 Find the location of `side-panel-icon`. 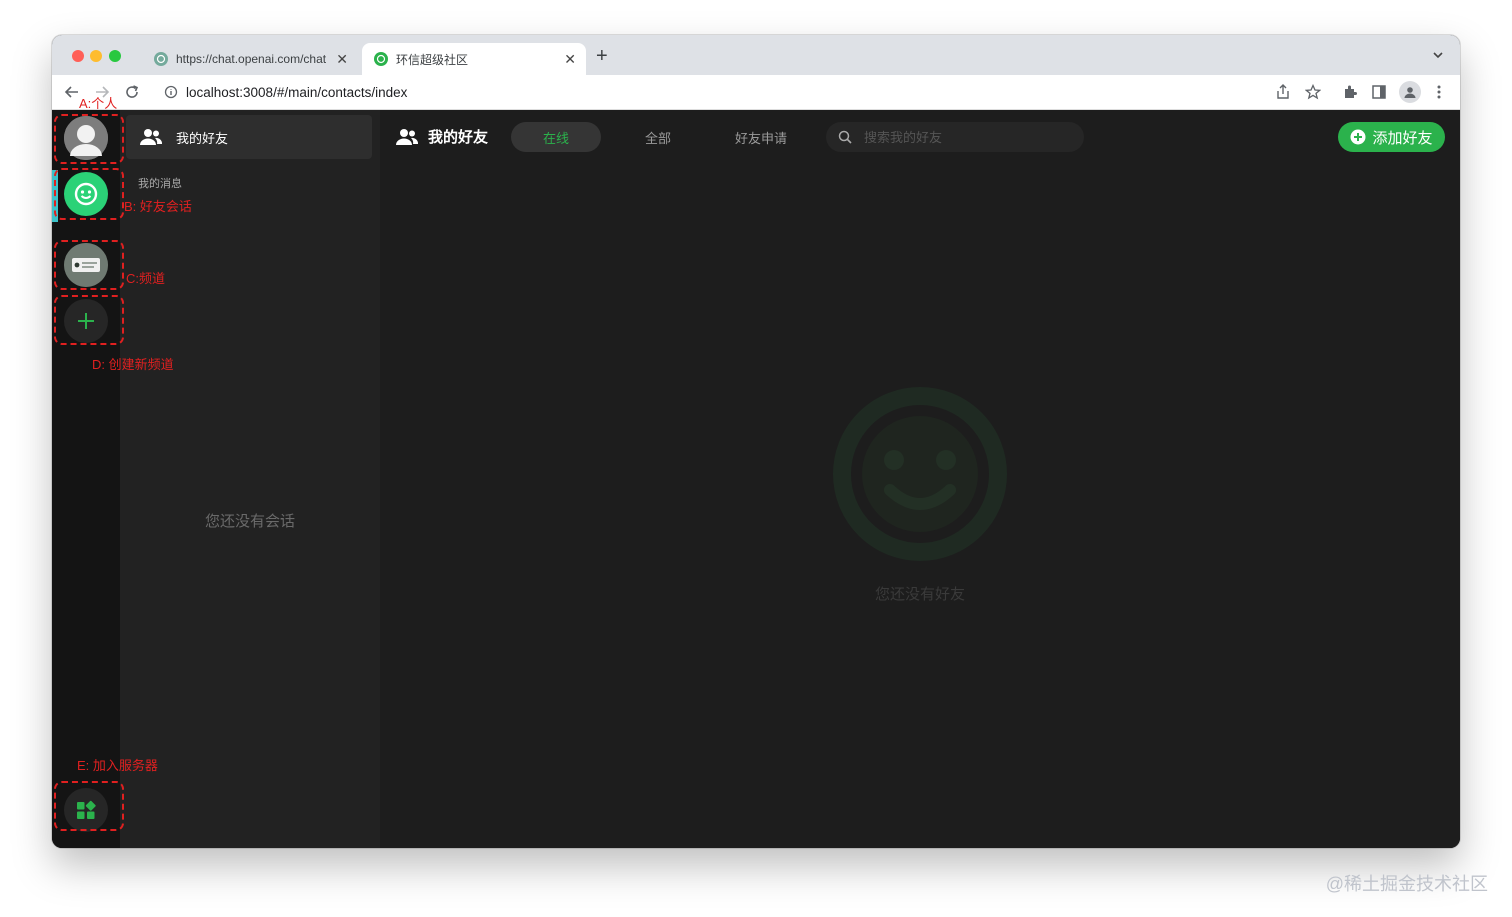

side-panel-icon is located at coordinates (1379, 92).